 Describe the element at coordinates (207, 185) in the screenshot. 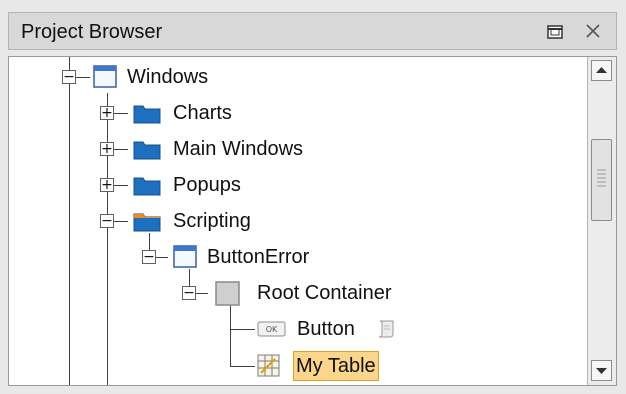

I see `tree-node-label: Popups` at that location.